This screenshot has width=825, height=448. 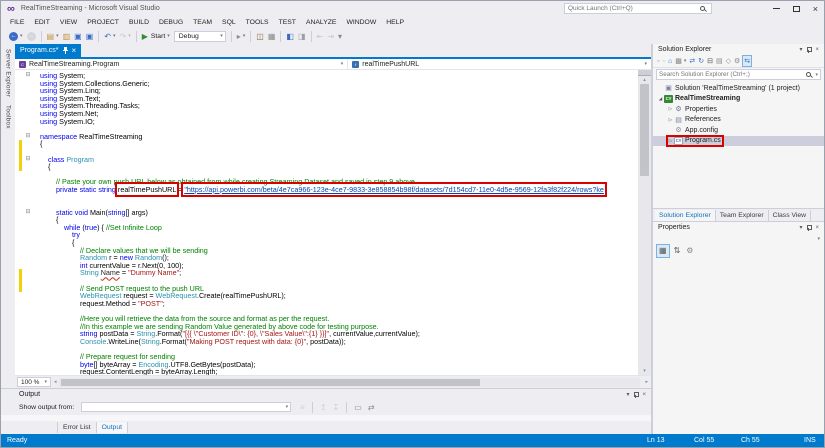 I want to click on uncomment-lines-icon: ◨, so click(x=302, y=36).